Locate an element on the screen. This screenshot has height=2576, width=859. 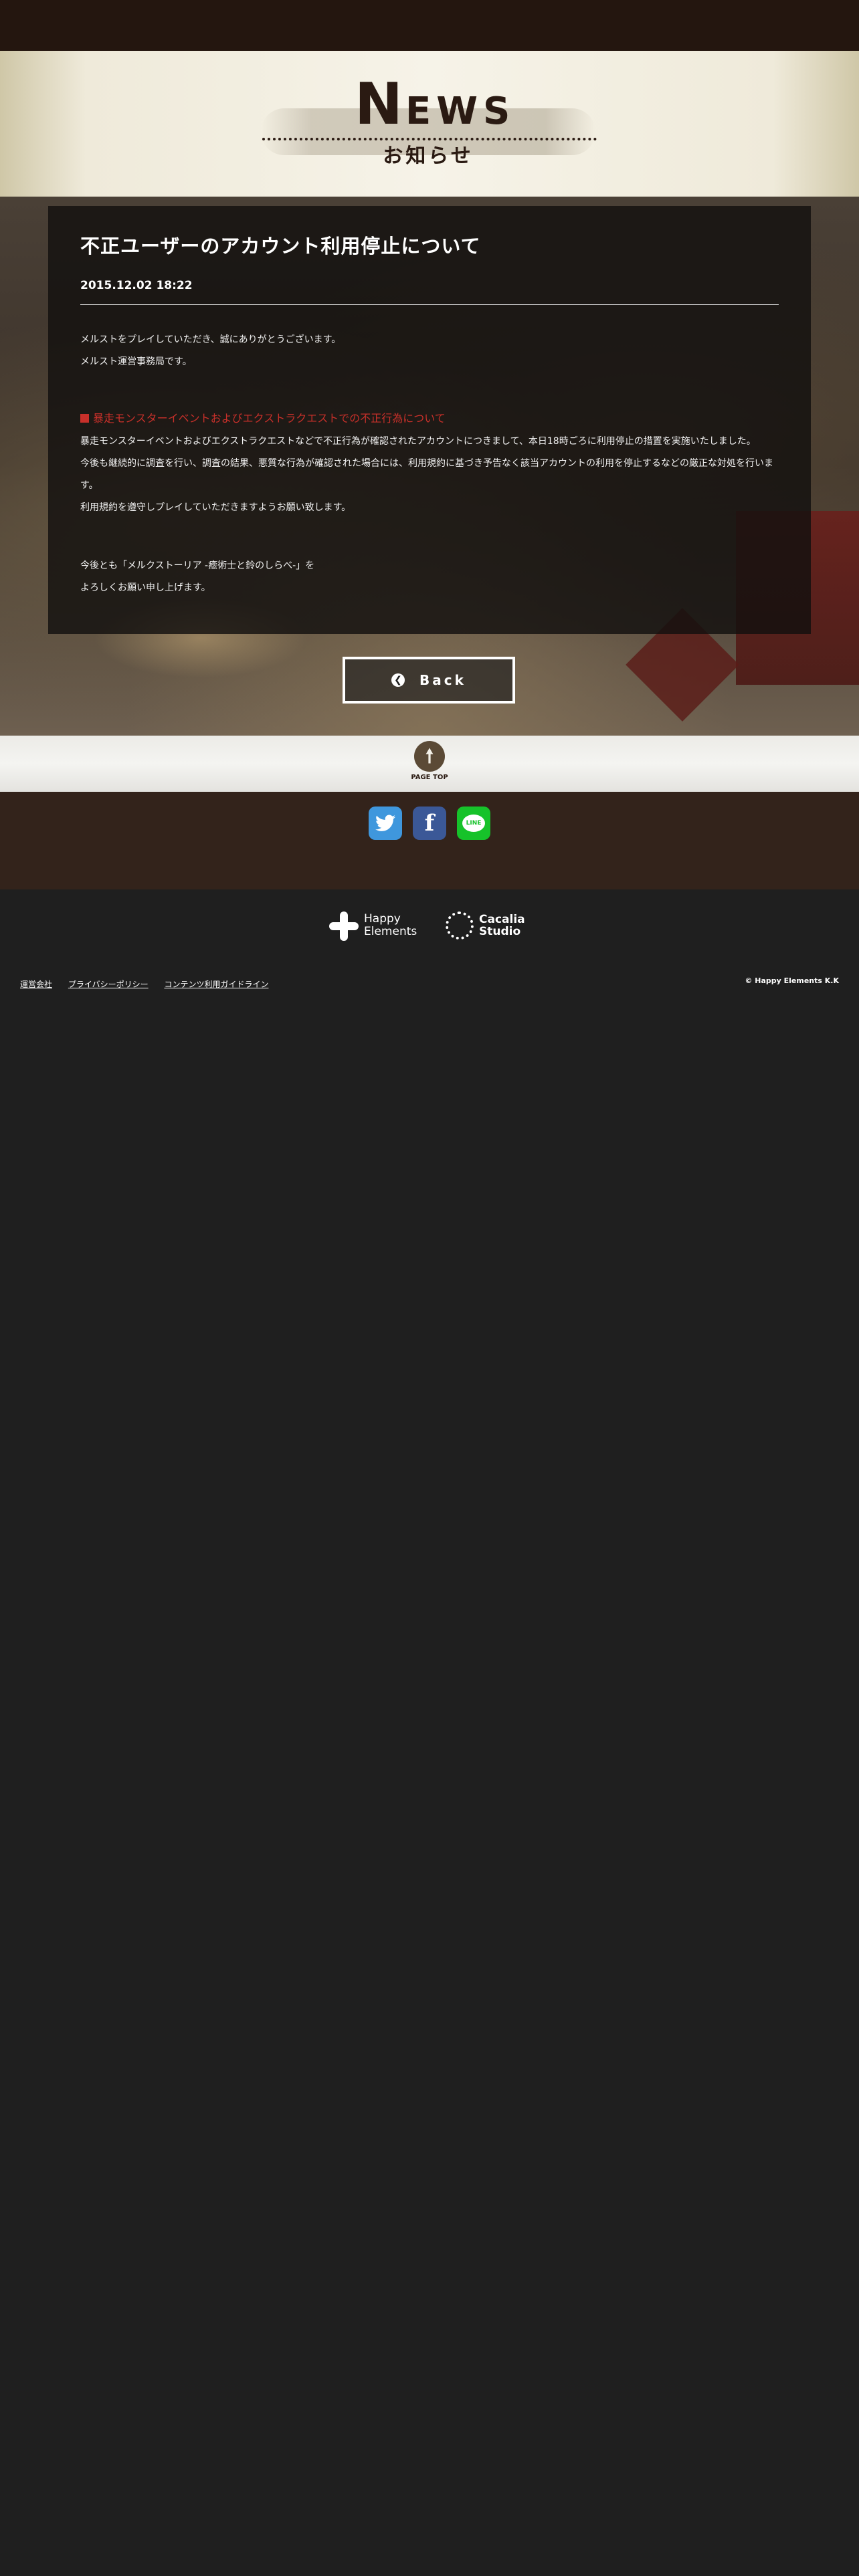
twitter-icon is located at coordinates (385, 823).